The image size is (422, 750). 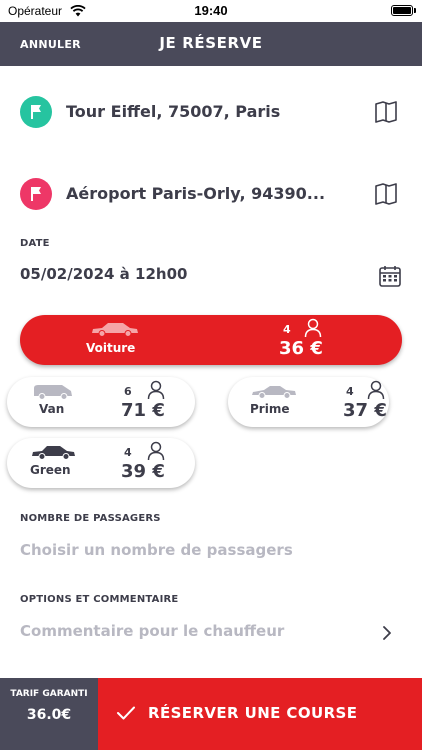 What do you see at coordinates (53, 392) in the screenshot?
I see `van-icon` at bounding box center [53, 392].